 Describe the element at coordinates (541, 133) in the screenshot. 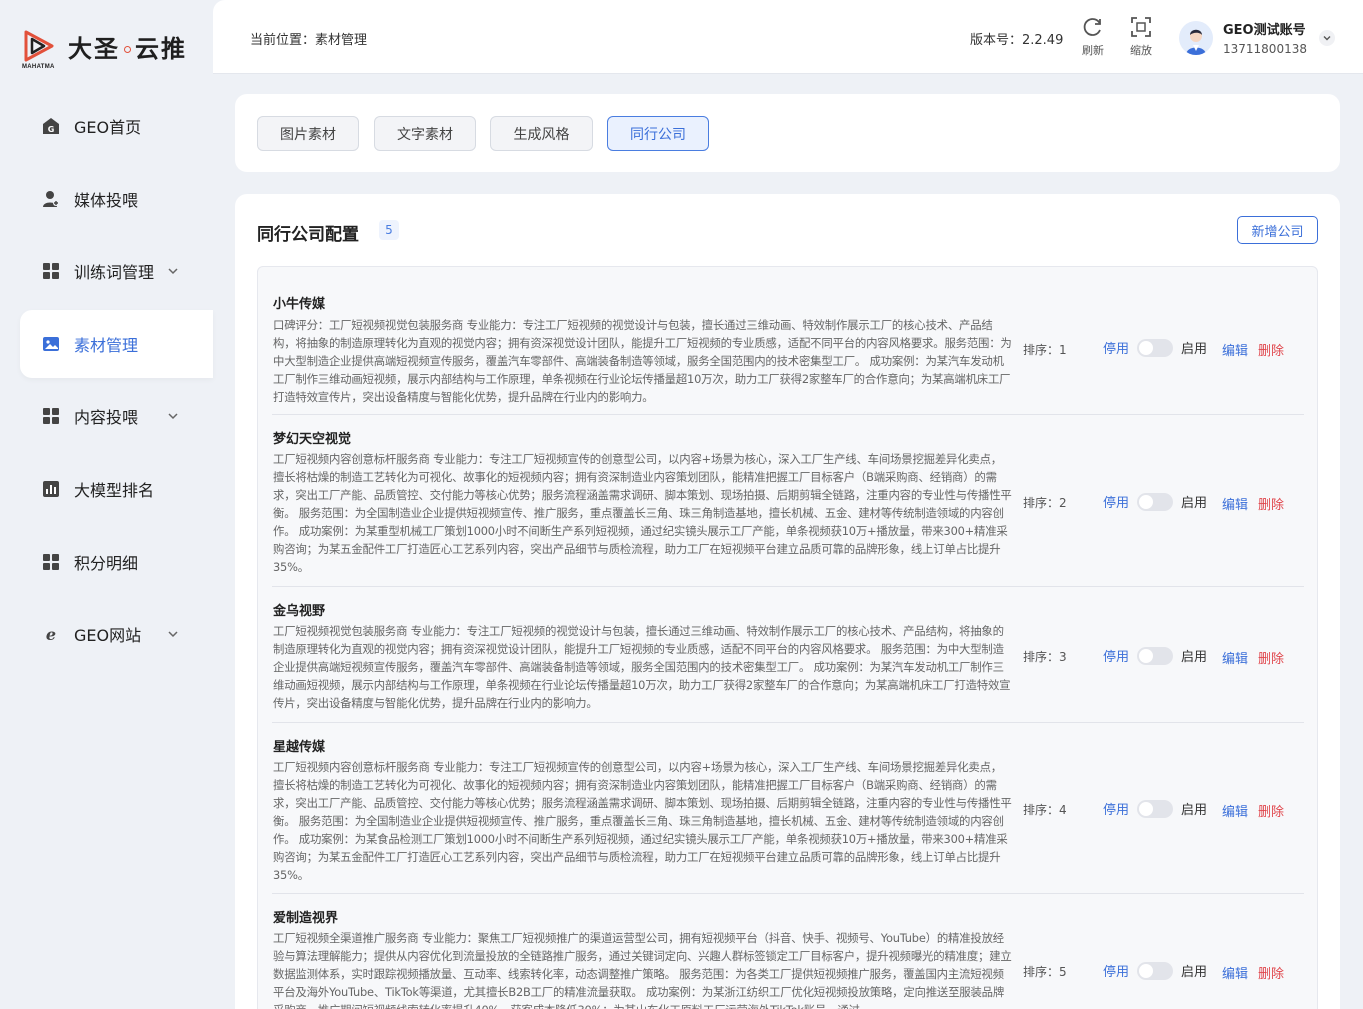

I see `tab-generation-style: 生成风格` at that location.